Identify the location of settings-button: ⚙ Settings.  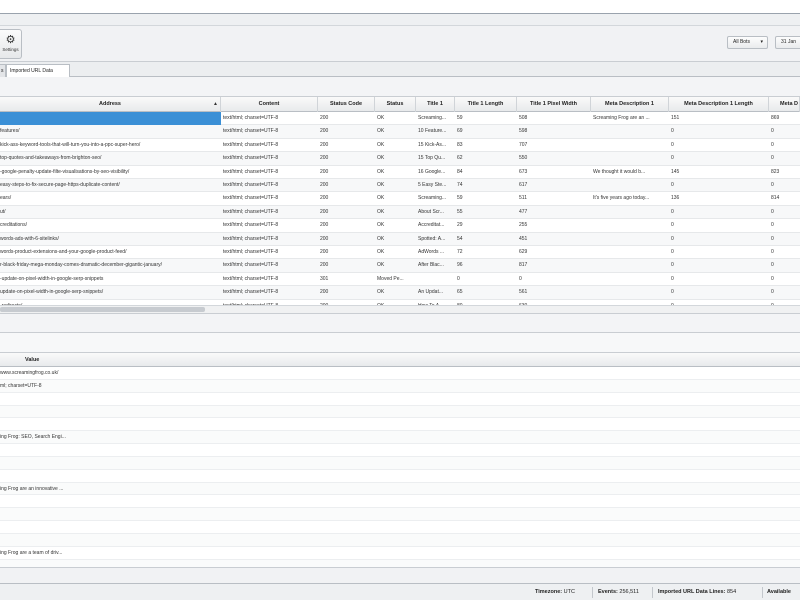
(11, 44).